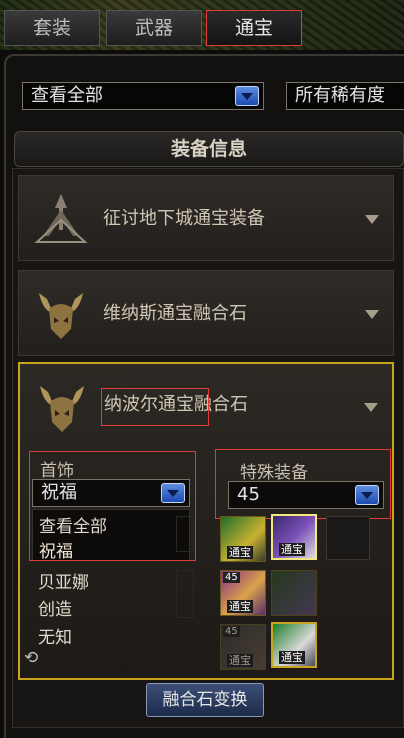 The height and width of the screenshot is (738, 404). Describe the element at coordinates (306, 495) in the screenshot. I see `special-dropdown: 45` at that location.